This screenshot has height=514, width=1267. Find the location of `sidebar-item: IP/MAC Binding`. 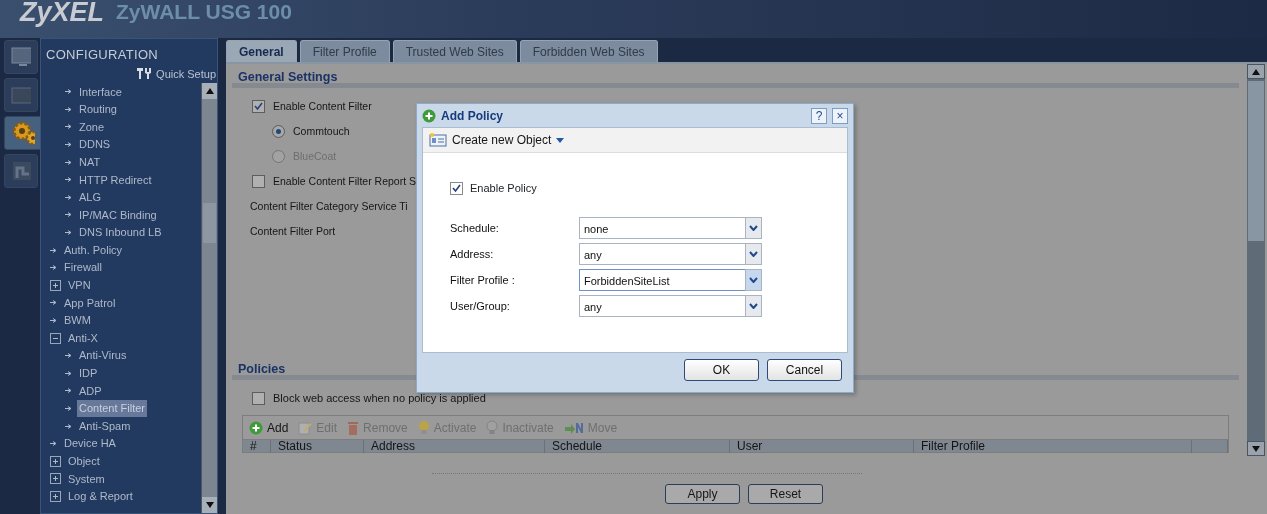

sidebar-item: IP/MAC Binding is located at coordinates (118, 215).